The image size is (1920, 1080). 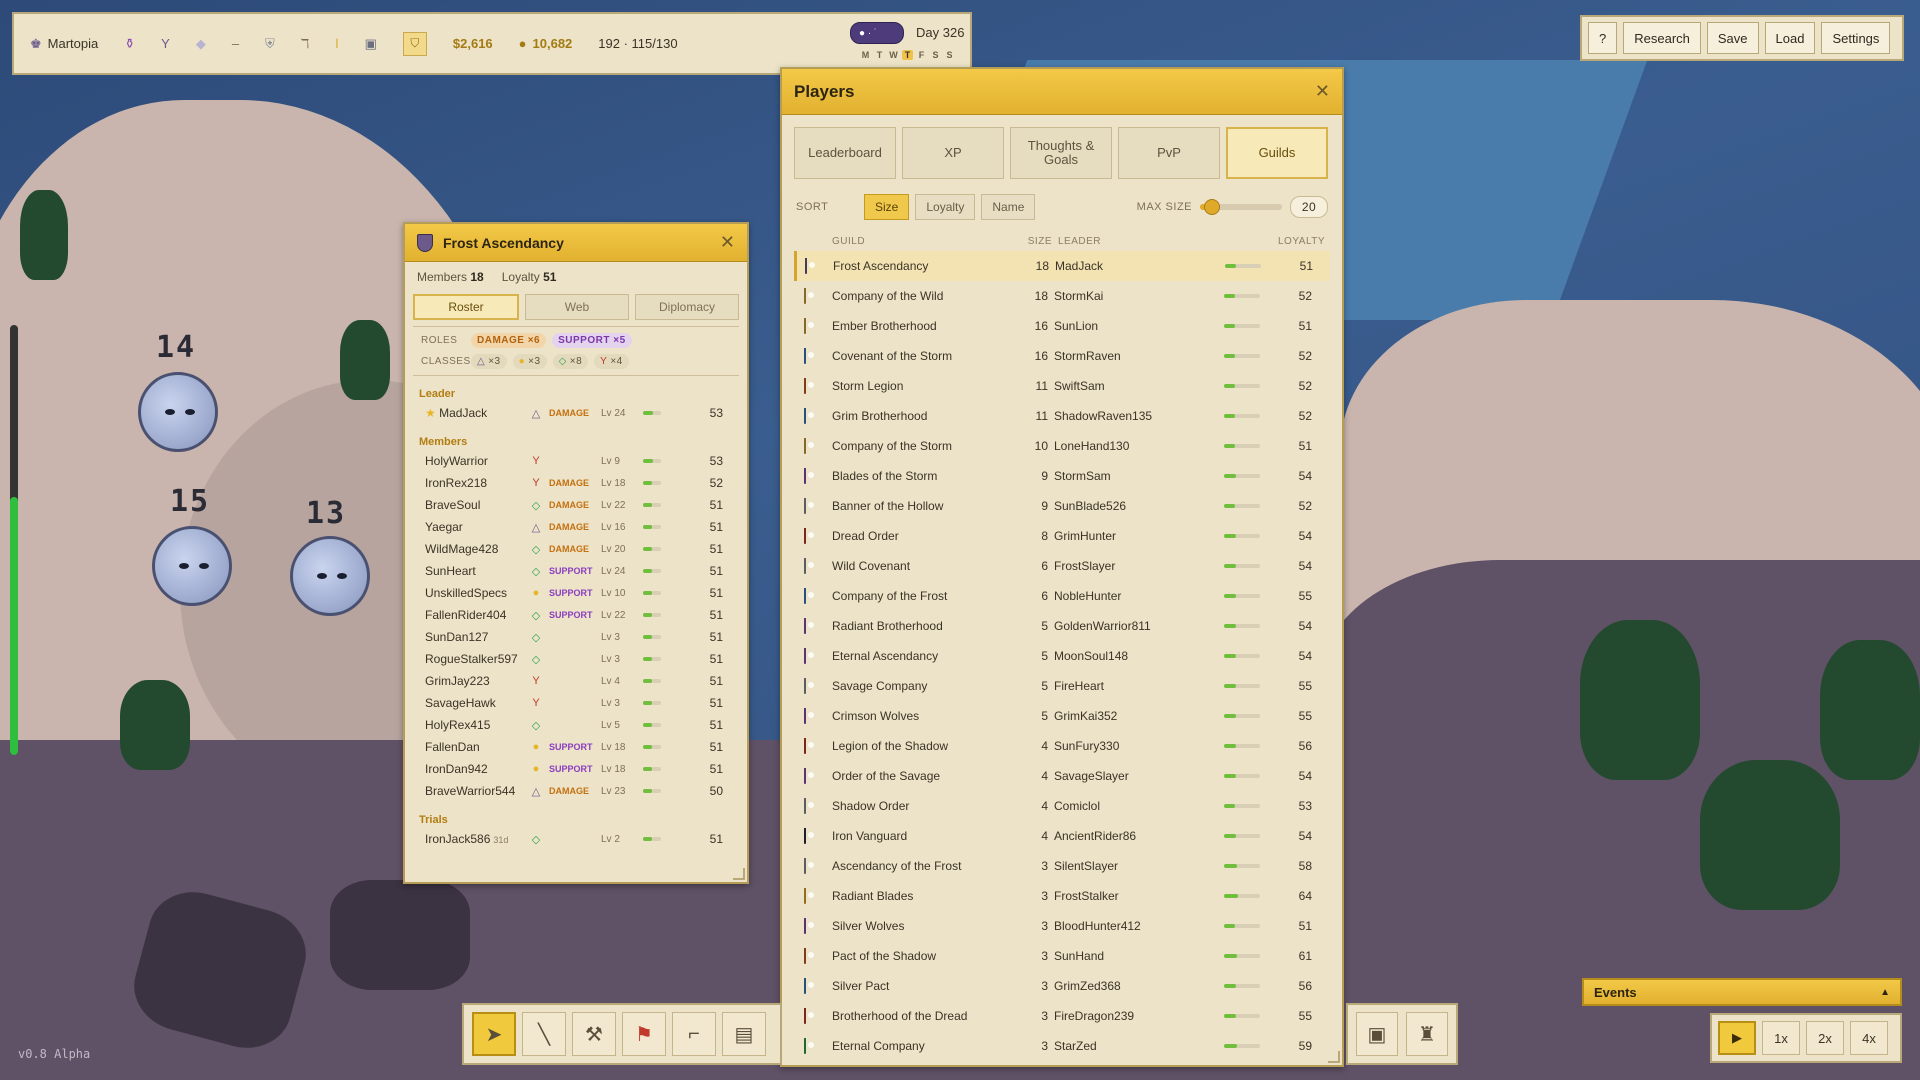 I want to click on guild-leader: SunBlade526, so click(x=1139, y=506).